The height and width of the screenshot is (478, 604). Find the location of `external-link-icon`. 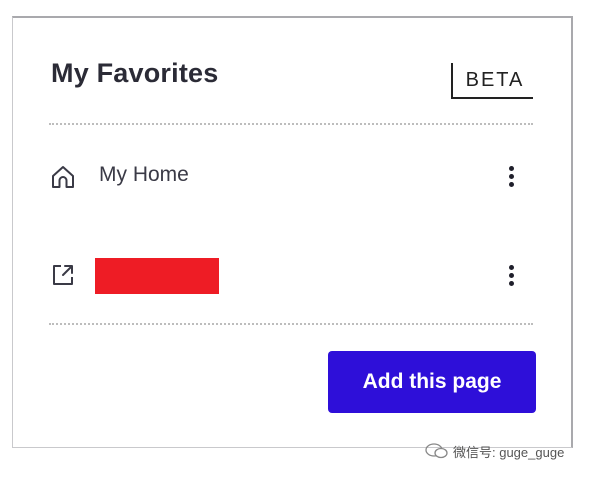

external-link-icon is located at coordinates (63, 275).